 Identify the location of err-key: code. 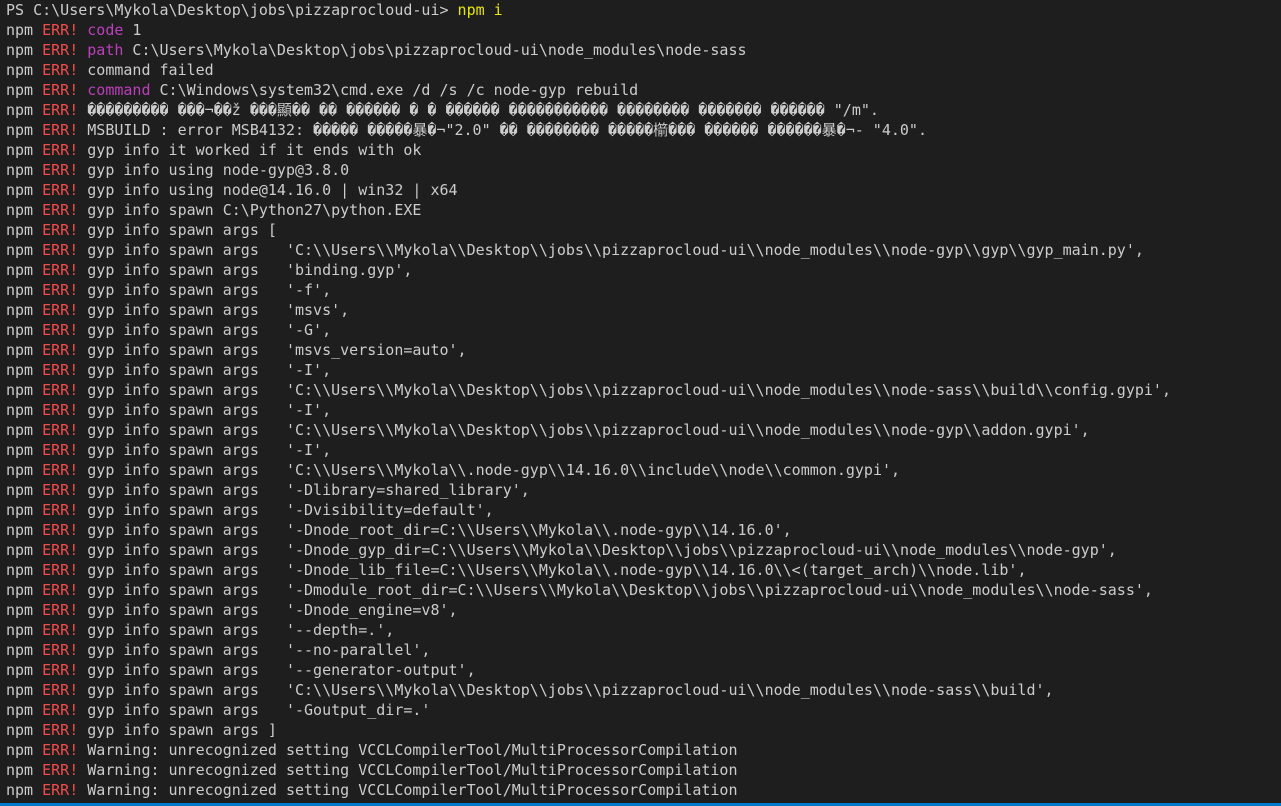
(105, 30).